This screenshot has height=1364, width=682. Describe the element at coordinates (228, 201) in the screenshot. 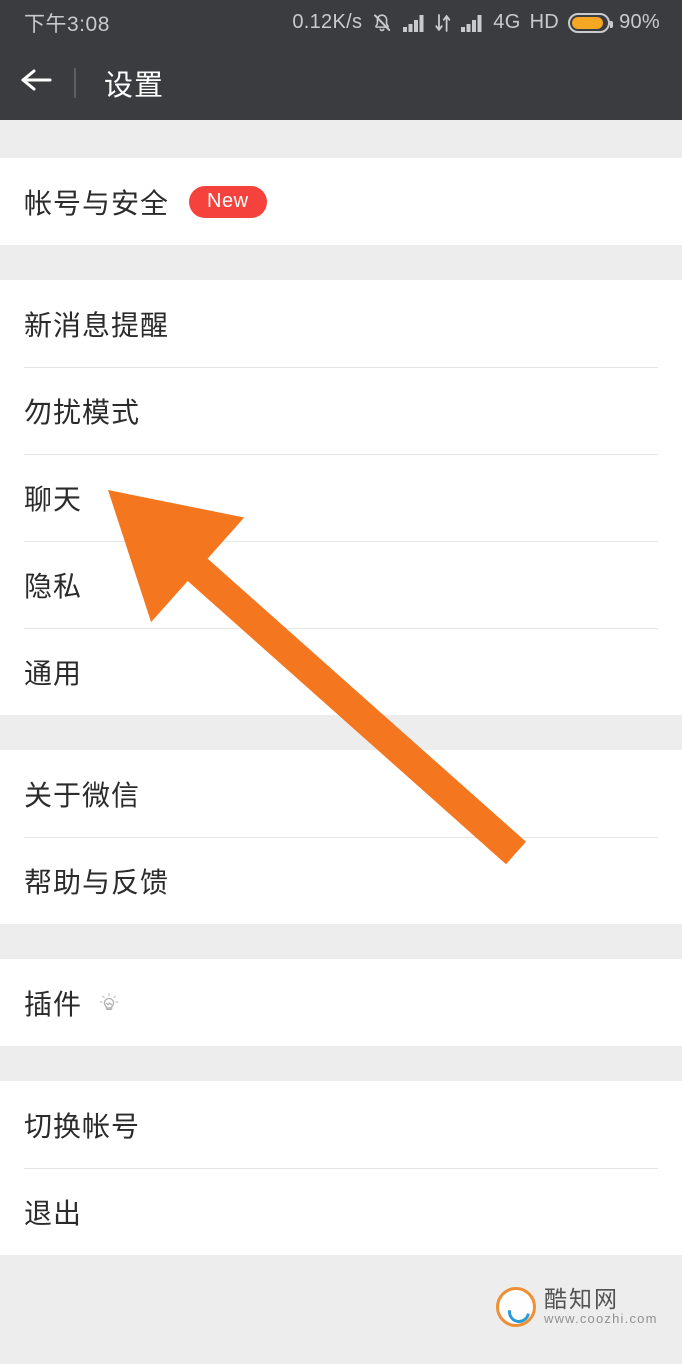

I see `status-badge: New` at that location.